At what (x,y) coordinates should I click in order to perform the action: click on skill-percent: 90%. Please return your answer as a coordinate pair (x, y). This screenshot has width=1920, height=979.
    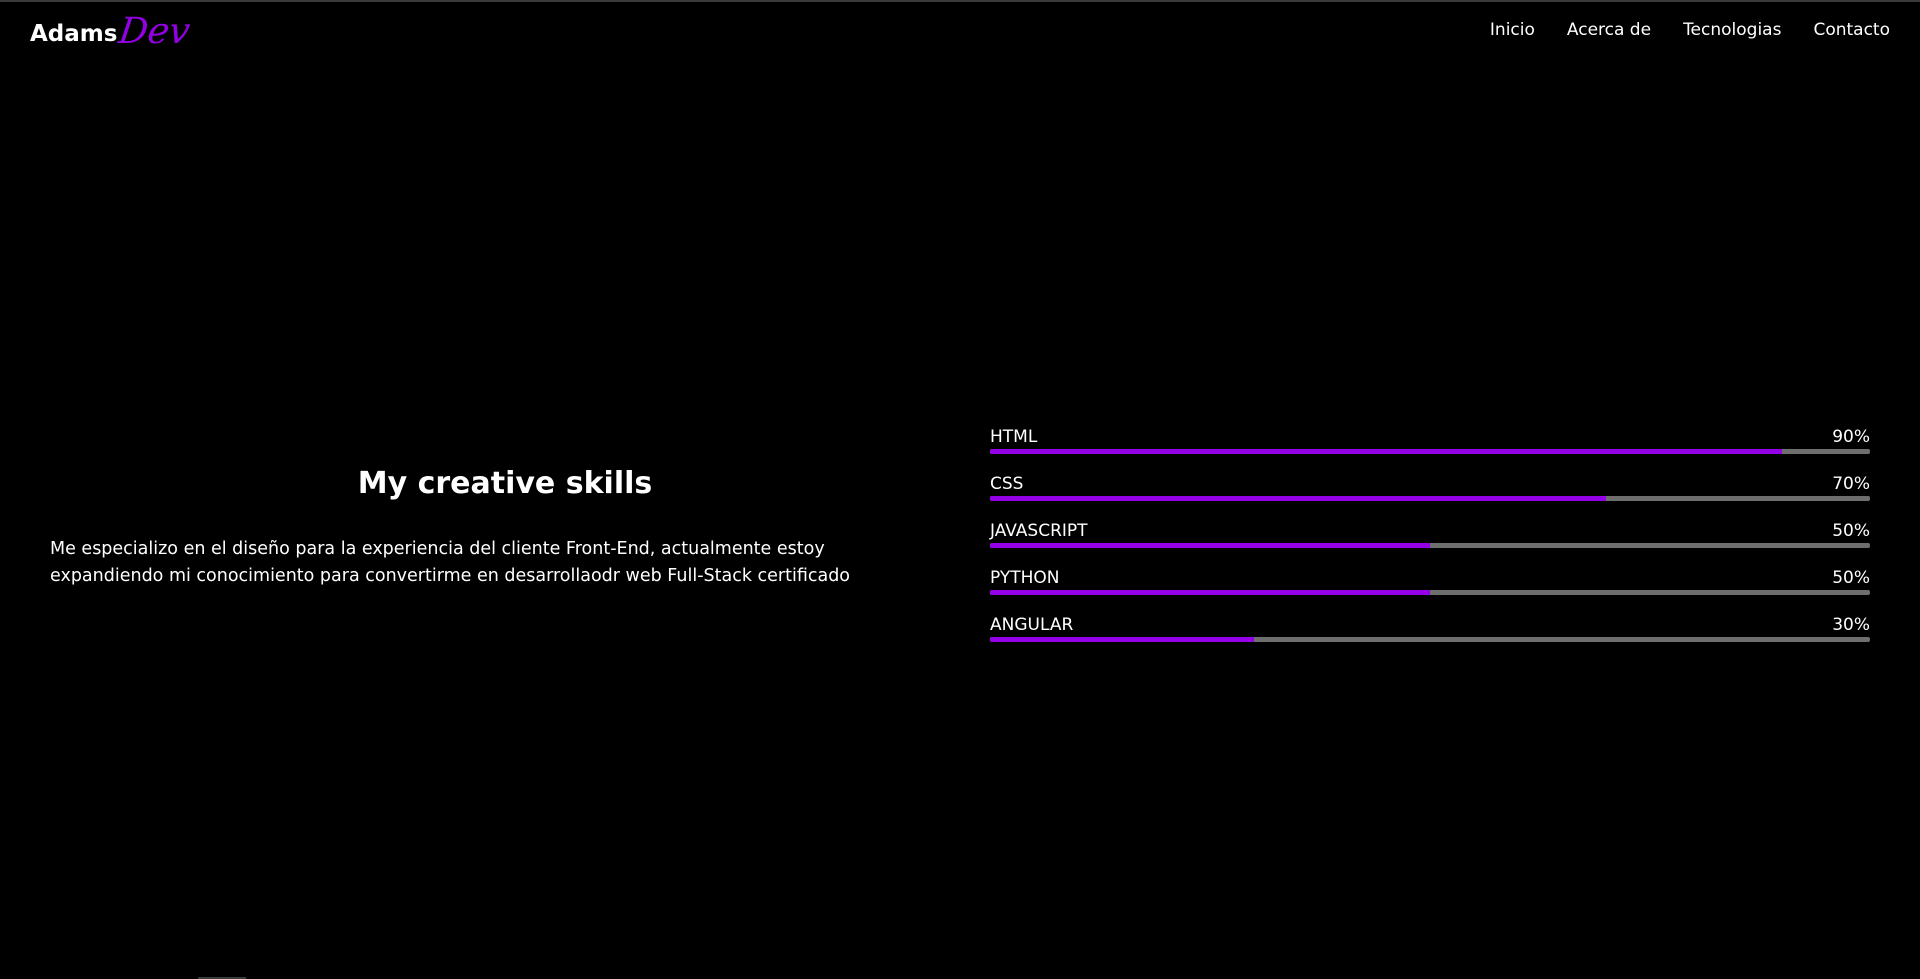
    Looking at the image, I should click on (1851, 437).